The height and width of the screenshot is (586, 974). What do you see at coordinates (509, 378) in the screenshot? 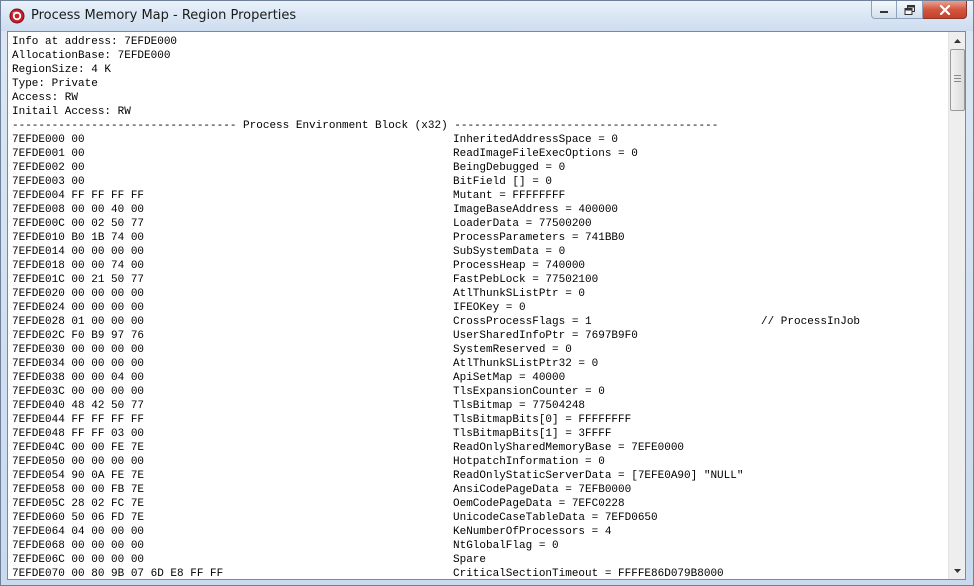
I see `peb-field: ApiSetMap = 40000` at bounding box center [509, 378].